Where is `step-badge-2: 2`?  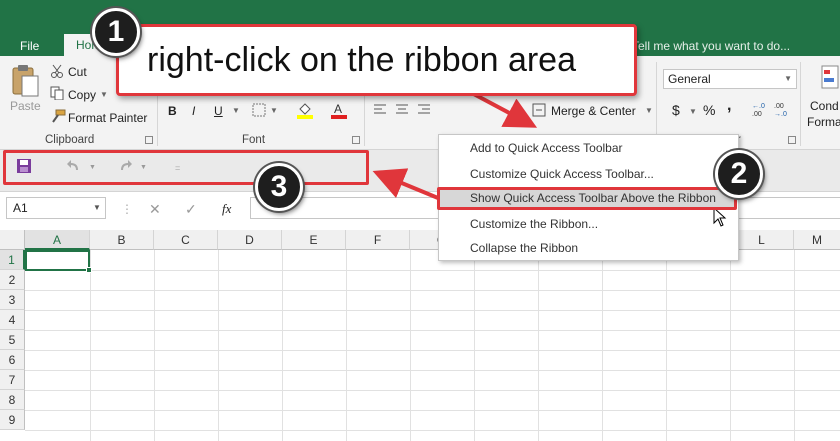
step-badge-2: 2 is located at coordinates (739, 174).